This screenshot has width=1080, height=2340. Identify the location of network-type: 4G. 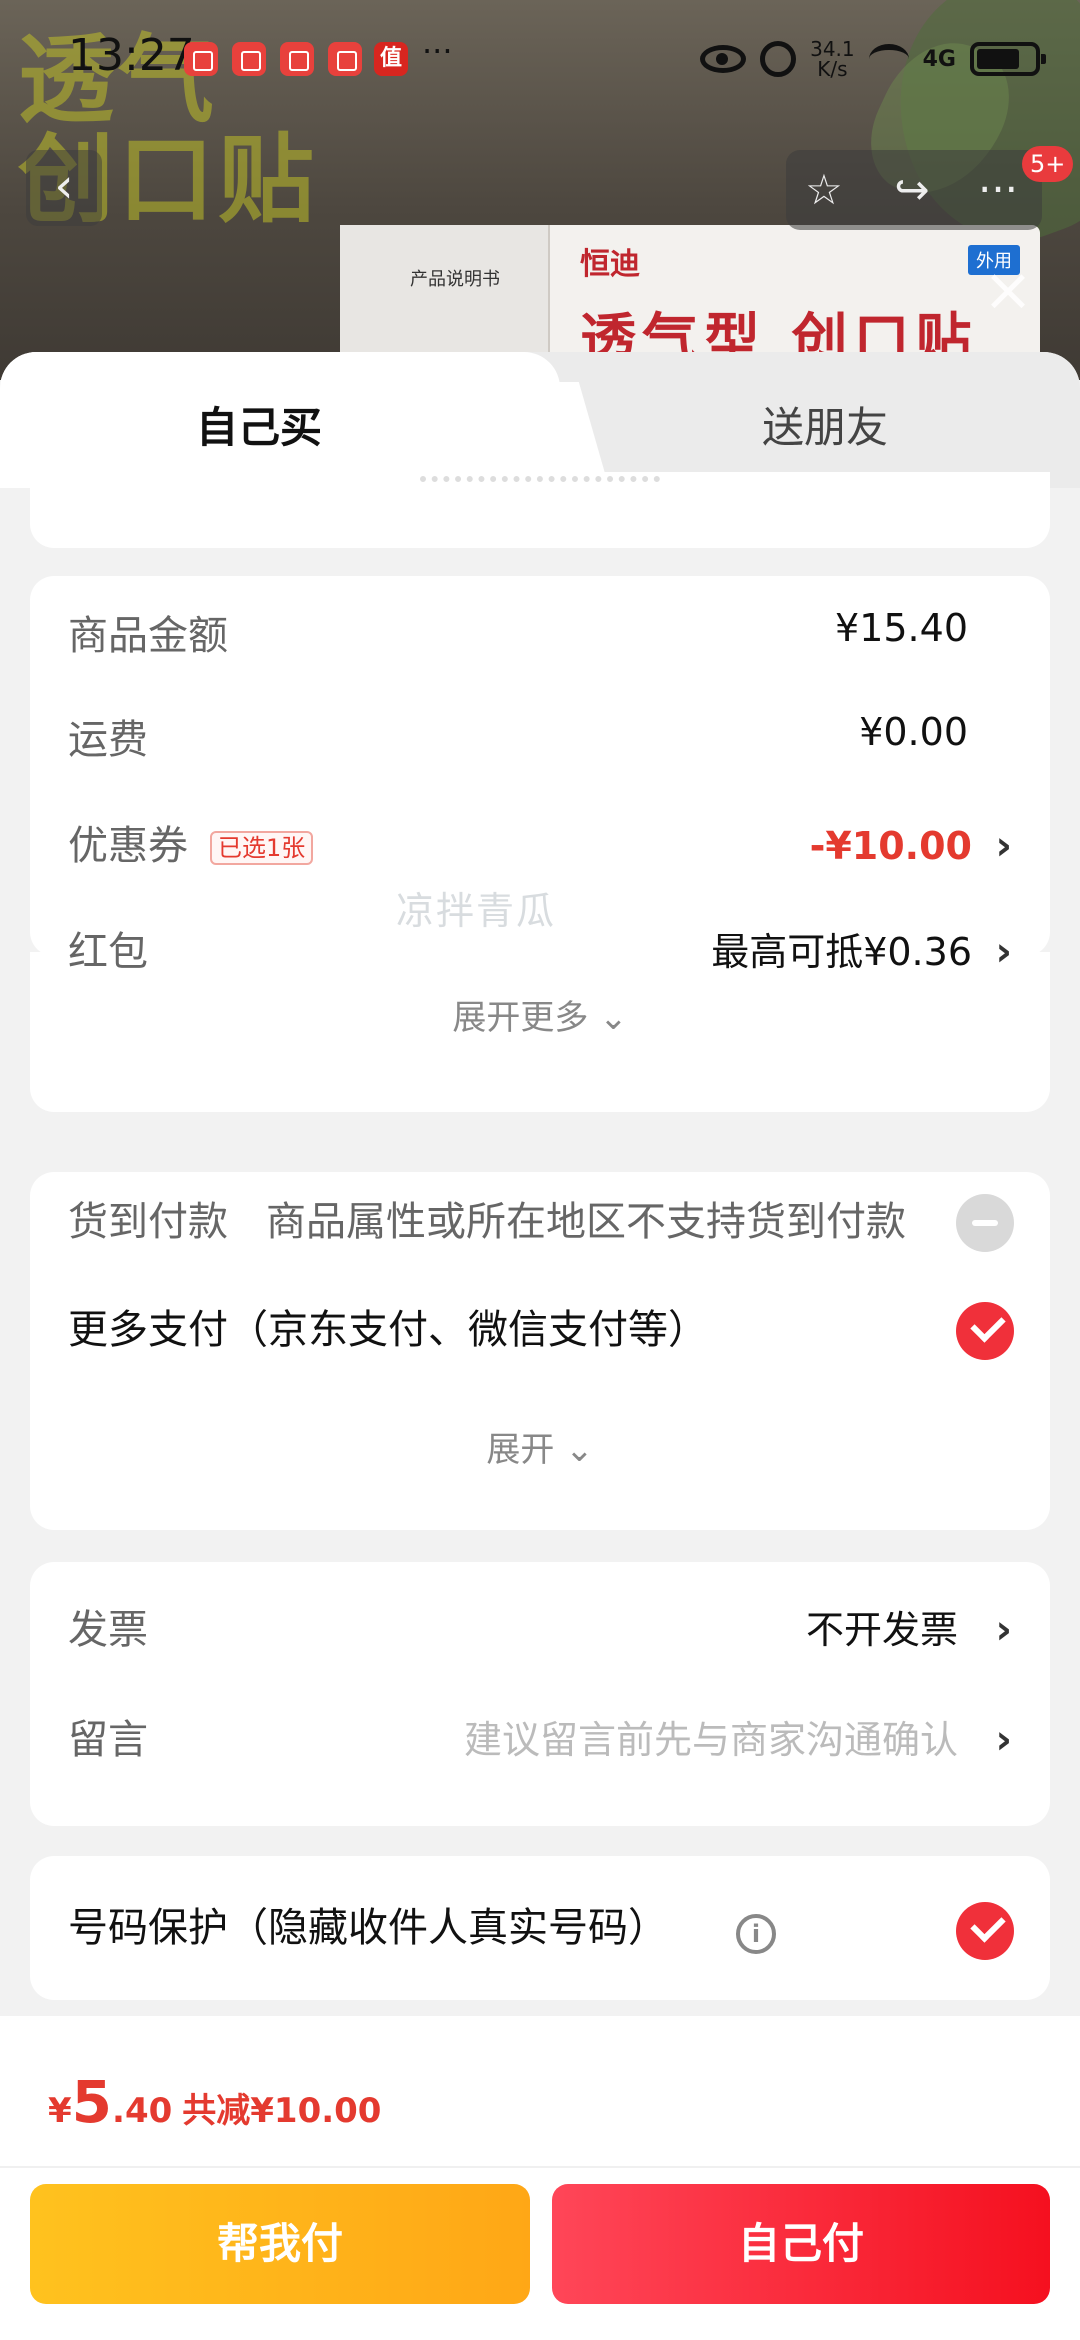
(939, 59).